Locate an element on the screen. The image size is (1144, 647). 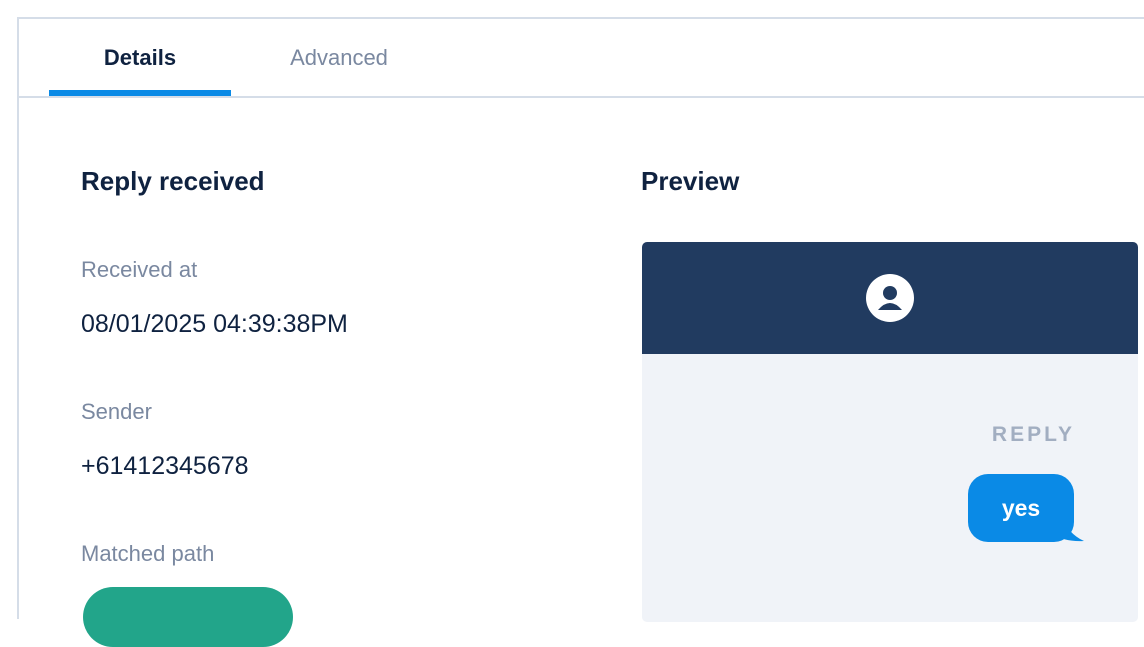
preview-header is located at coordinates (890, 298).